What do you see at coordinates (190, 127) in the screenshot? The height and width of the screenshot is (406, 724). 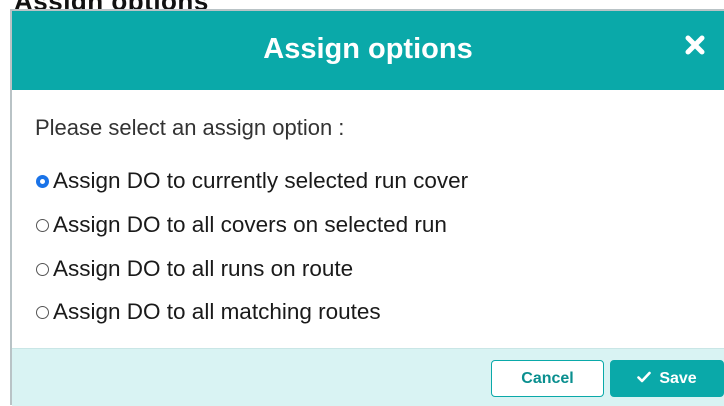 I see `assign-prompt: Please select an assign option :` at bounding box center [190, 127].